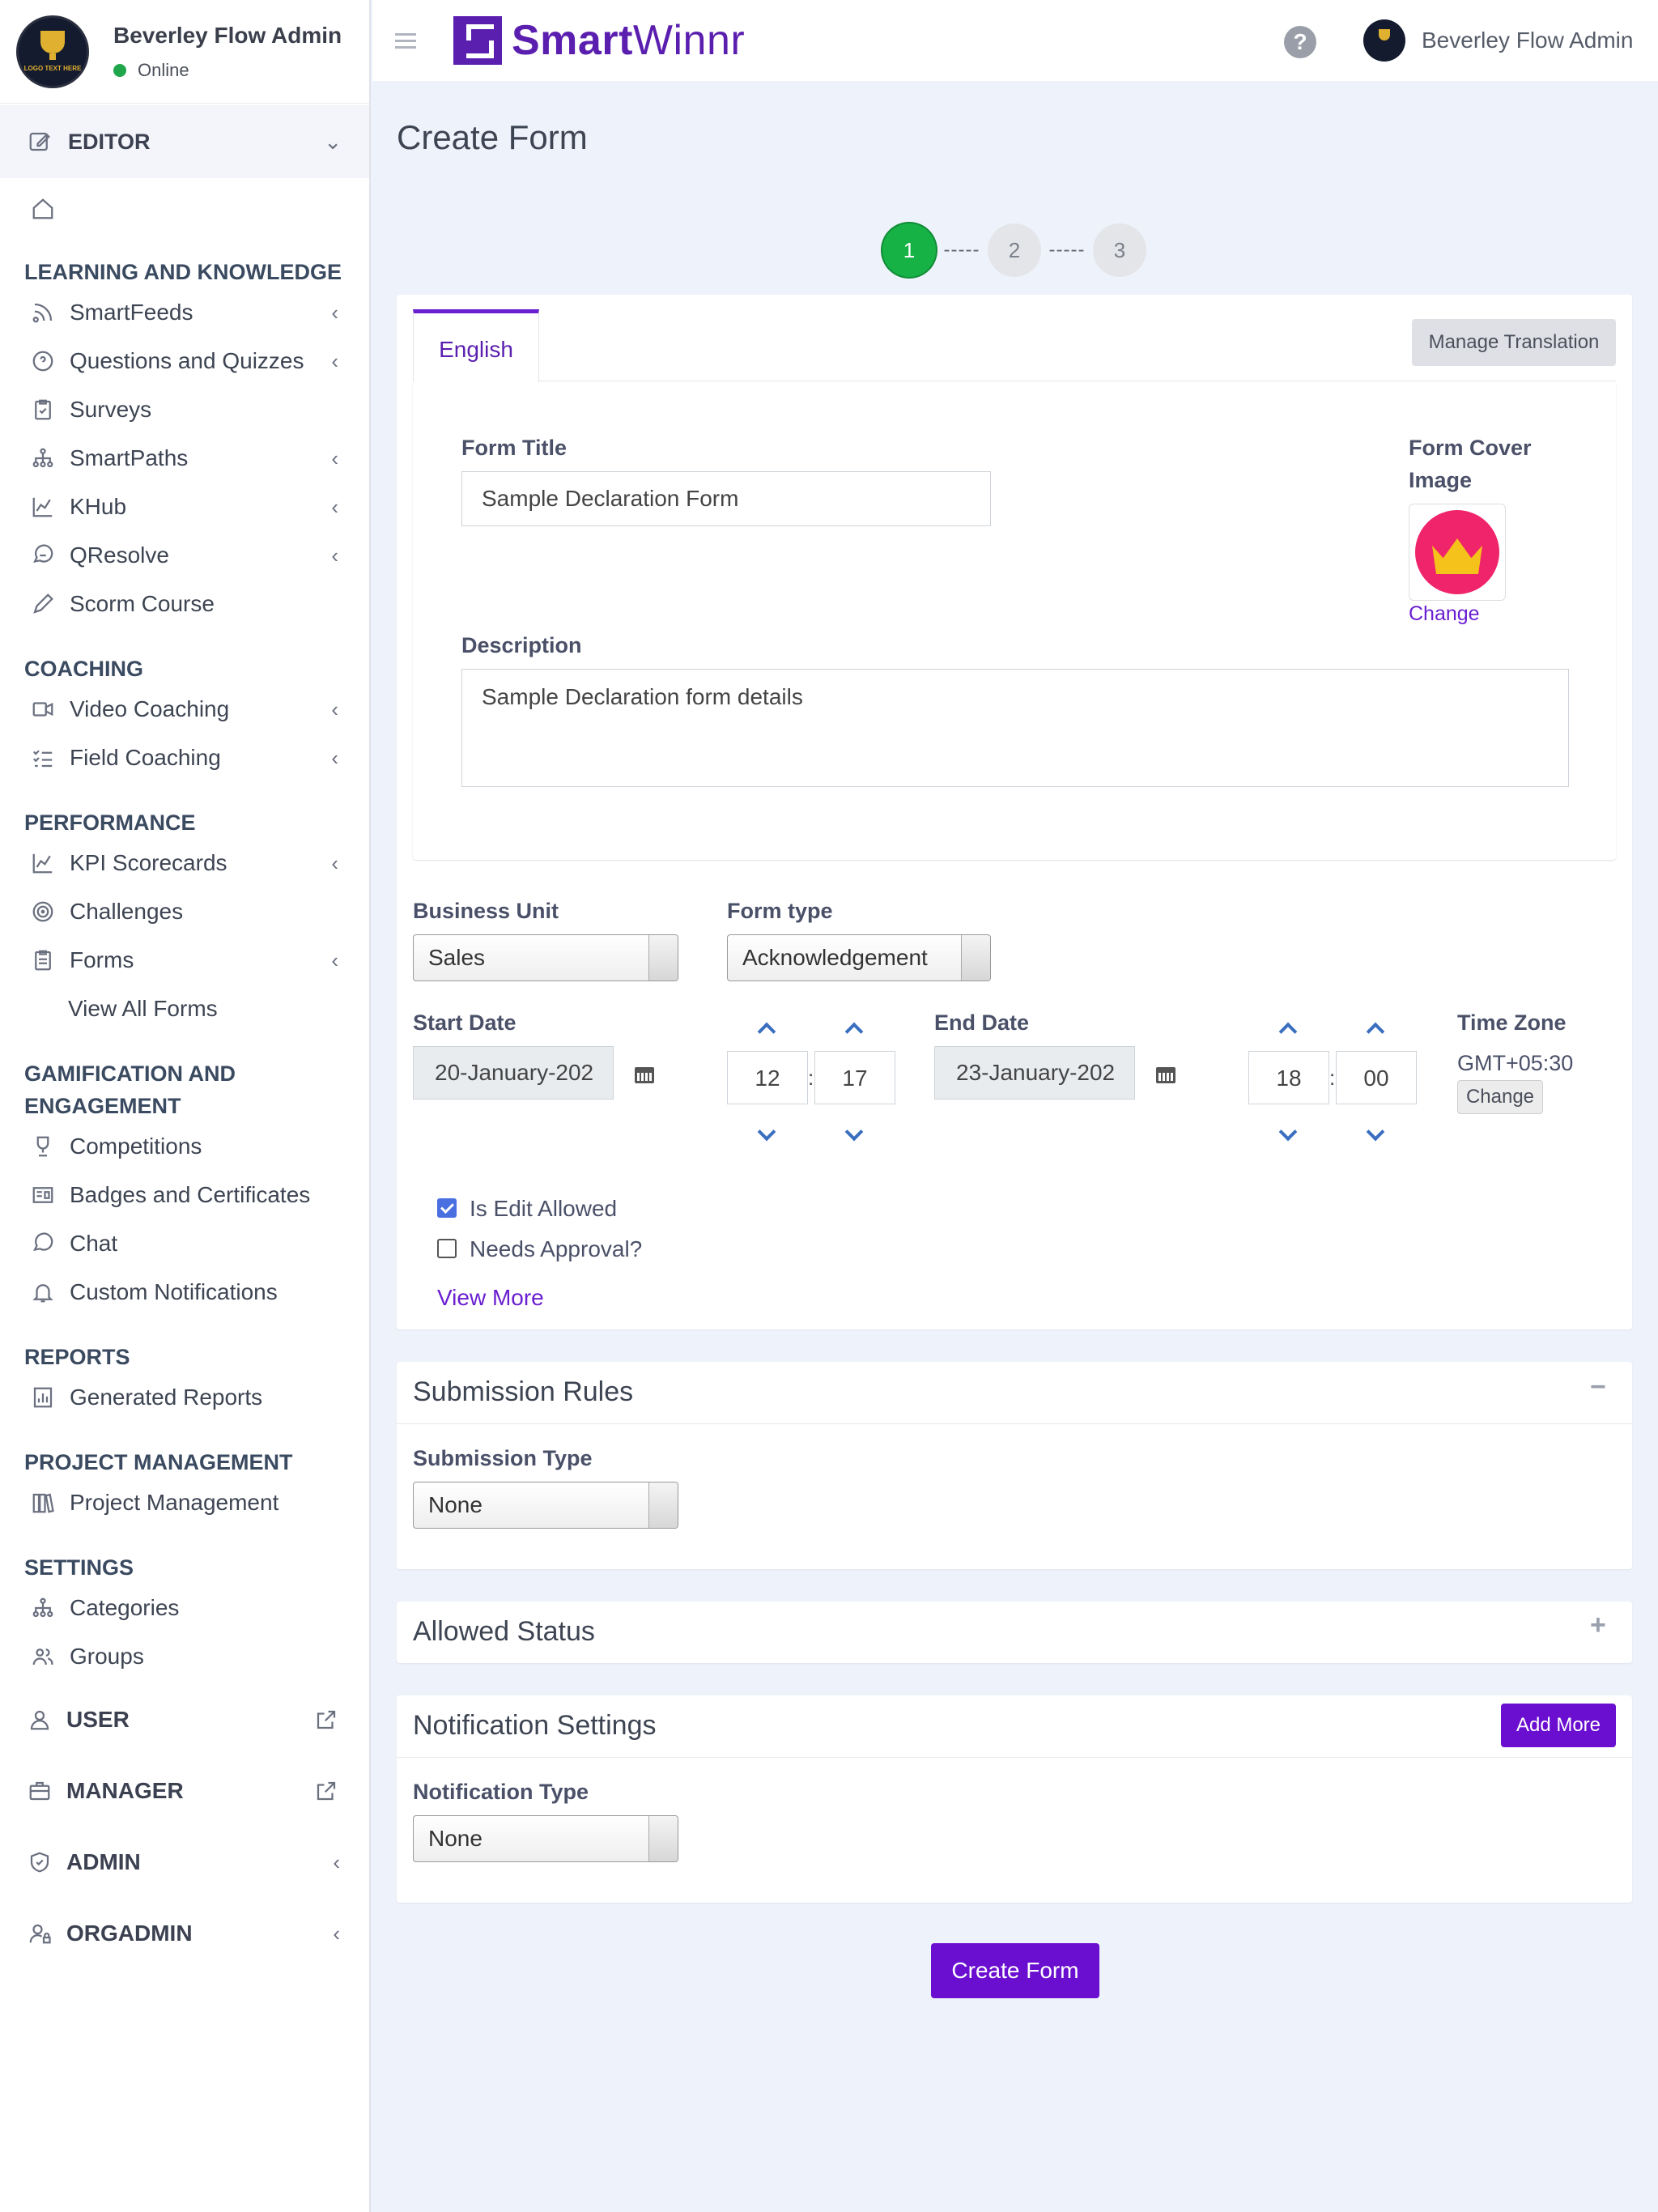  What do you see at coordinates (79, 1567) in the screenshot?
I see `section-settings: SETTINGS` at bounding box center [79, 1567].